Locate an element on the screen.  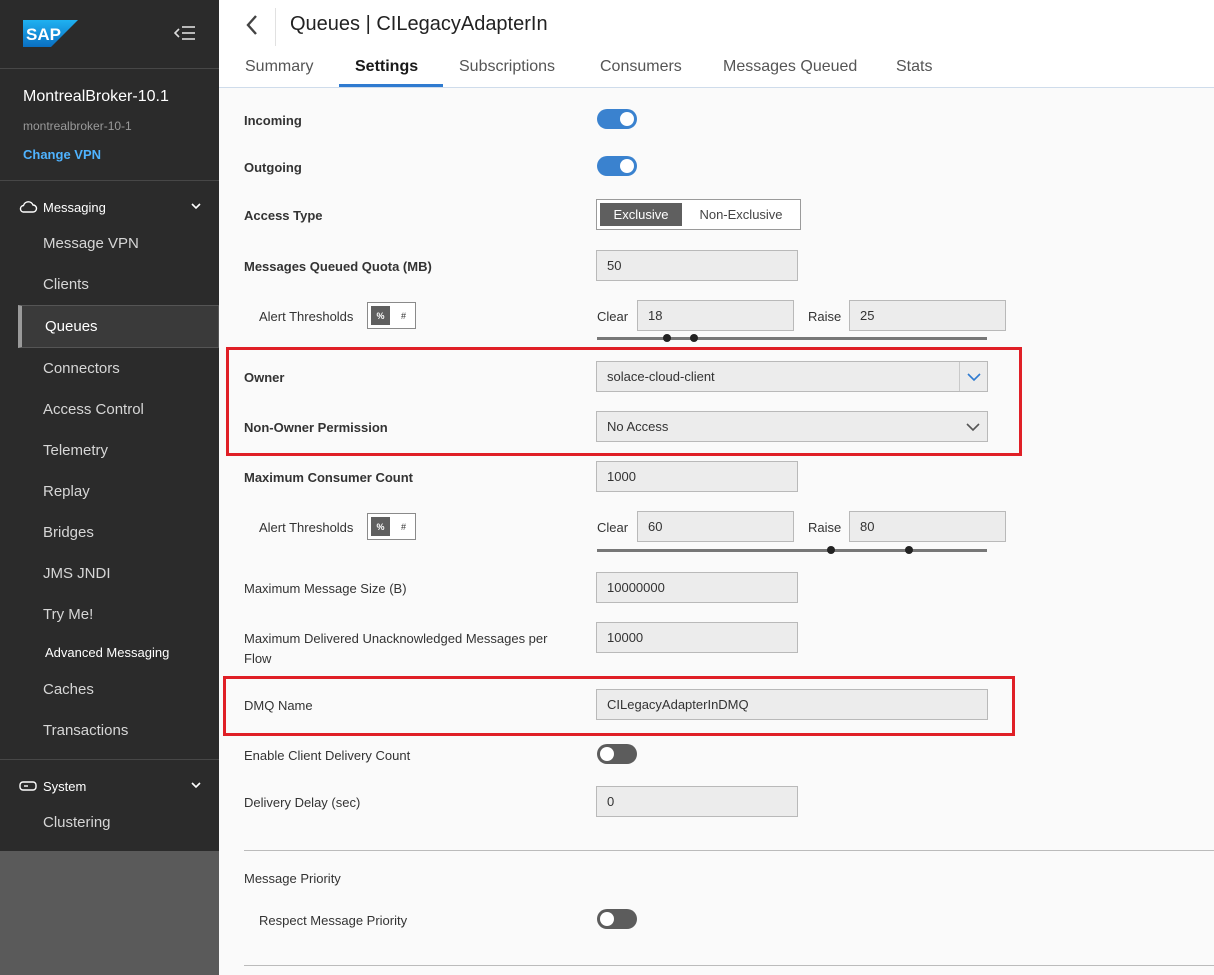
quota-raise-label: Raise is located at coordinates (825, 316).